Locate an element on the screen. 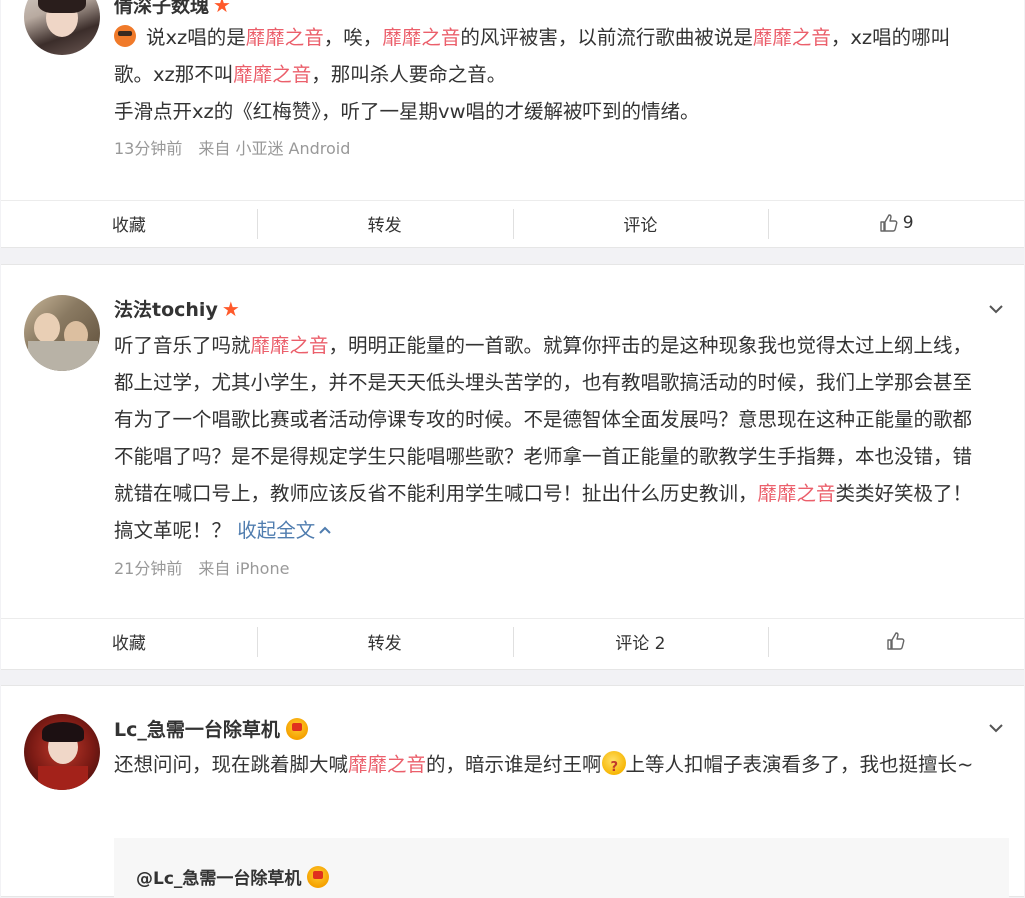 The height and width of the screenshot is (898, 1025). content-text: 听了音乐了吗就 is located at coordinates (182, 345).